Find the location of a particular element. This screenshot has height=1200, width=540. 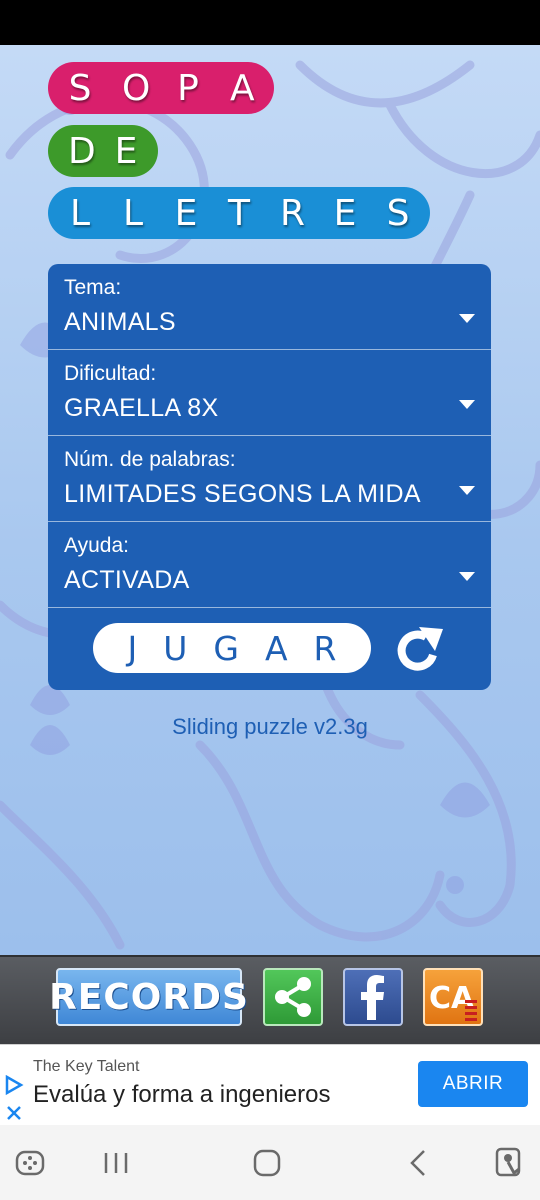

play-button: JUGAR is located at coordinates (232, 648).